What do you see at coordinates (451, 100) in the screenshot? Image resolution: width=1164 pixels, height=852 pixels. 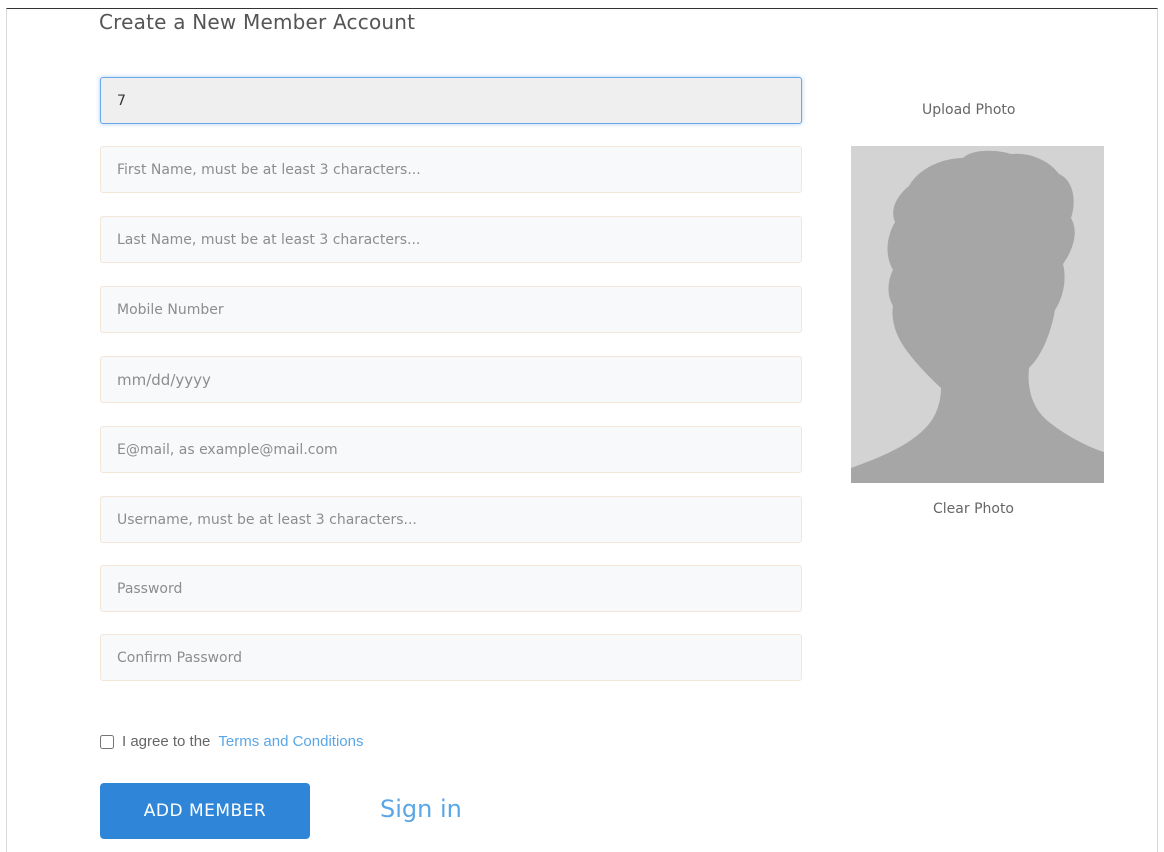 I see `member-id-field` at bounding box center [451, 100].